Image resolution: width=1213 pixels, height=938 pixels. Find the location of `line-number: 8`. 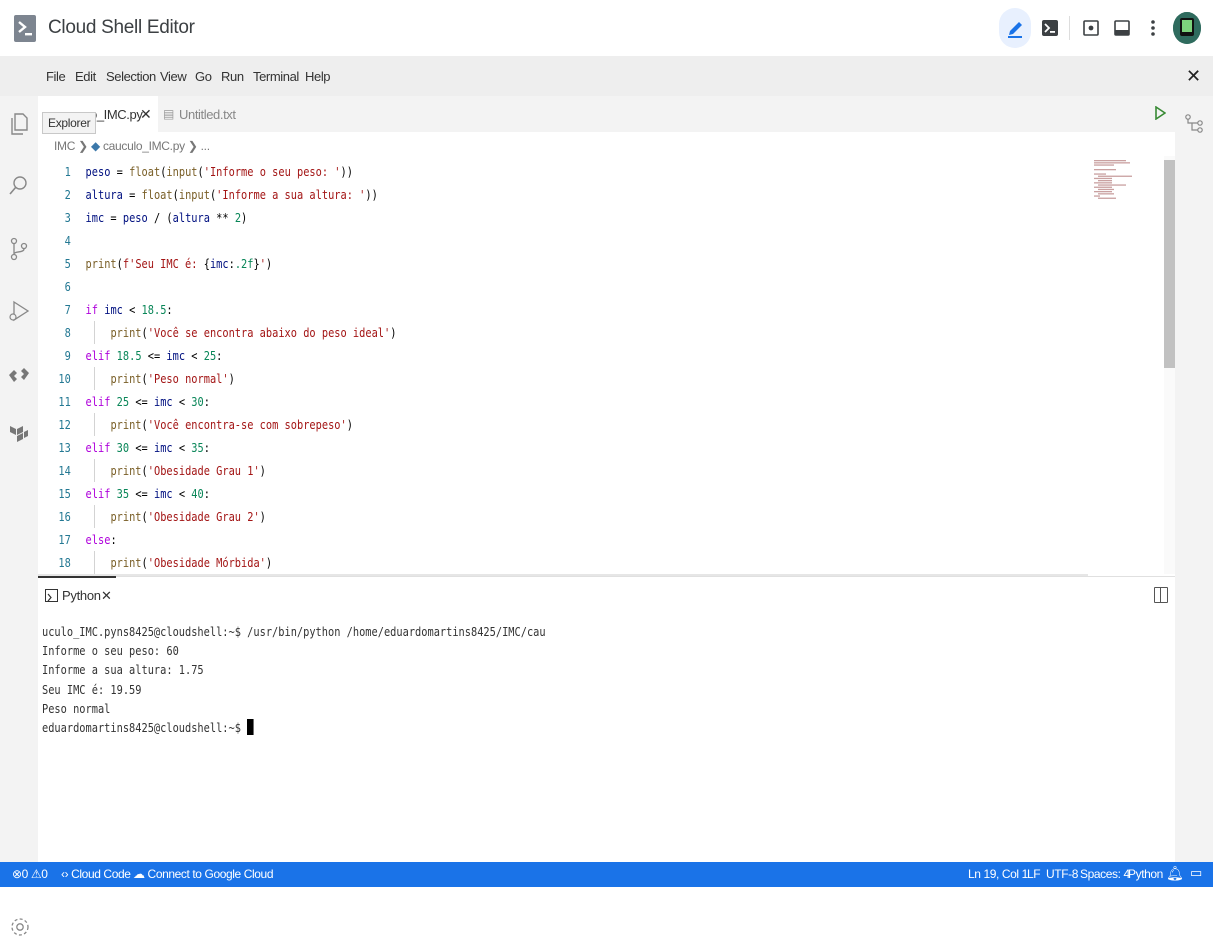

line-number: 8 is located at coordinates (67, 332).